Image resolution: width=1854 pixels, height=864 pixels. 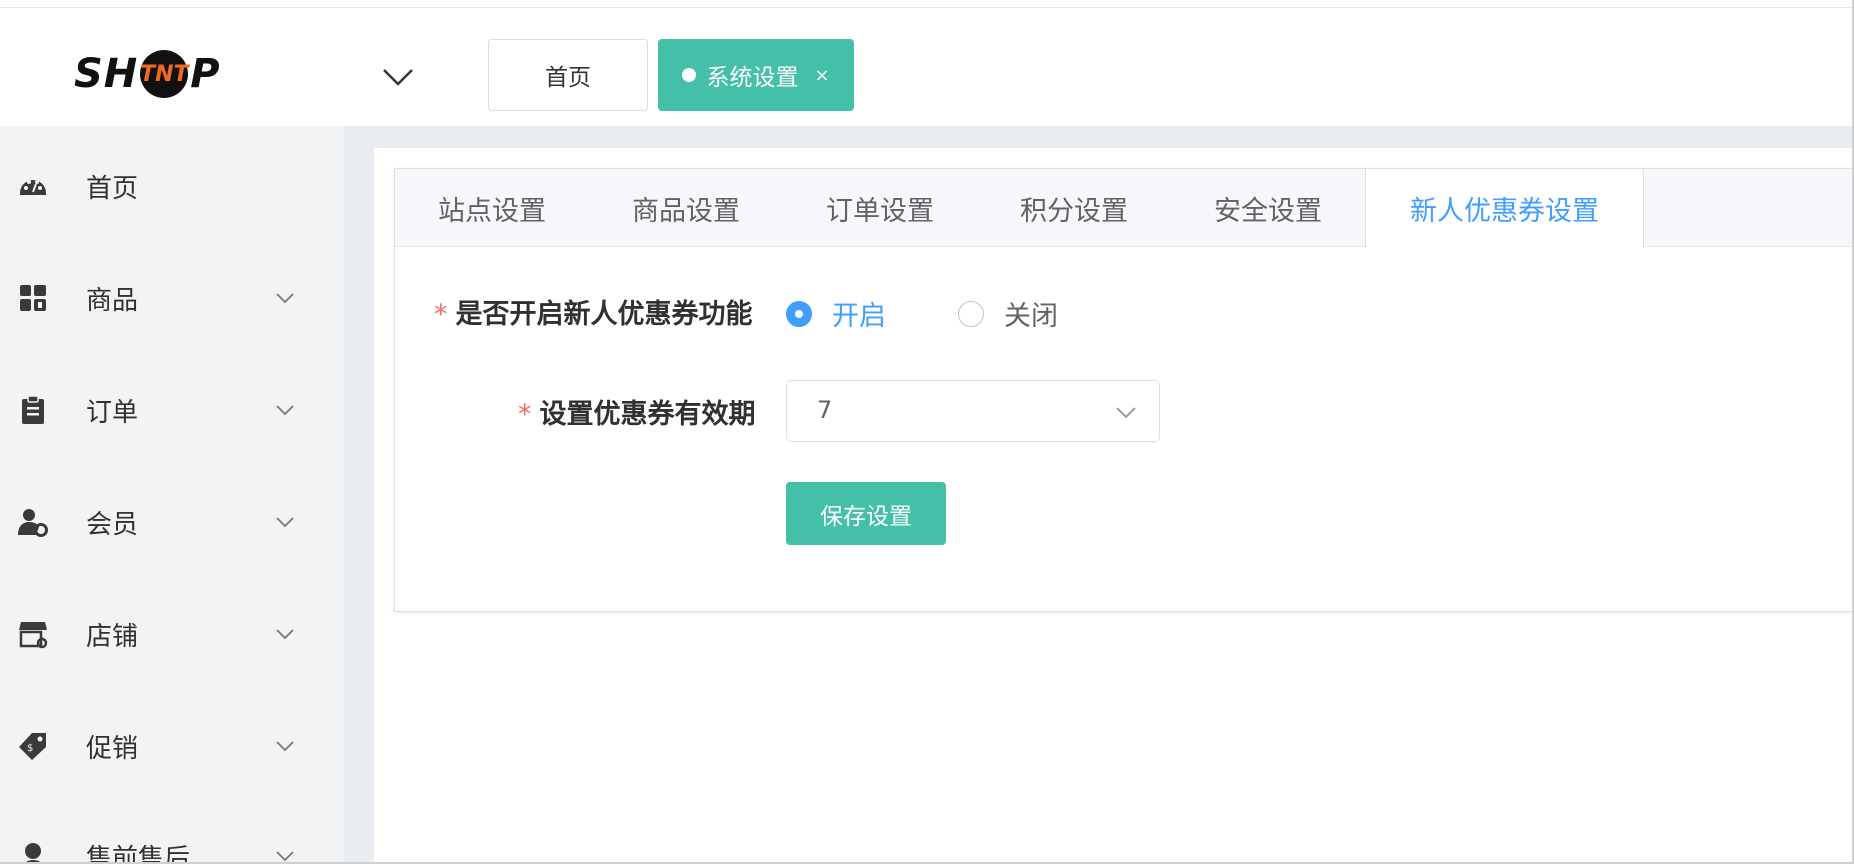 What do you see at coordinates (33, 635) in the screenshot?
I see `store-icon` at bounding box center [33, 635].